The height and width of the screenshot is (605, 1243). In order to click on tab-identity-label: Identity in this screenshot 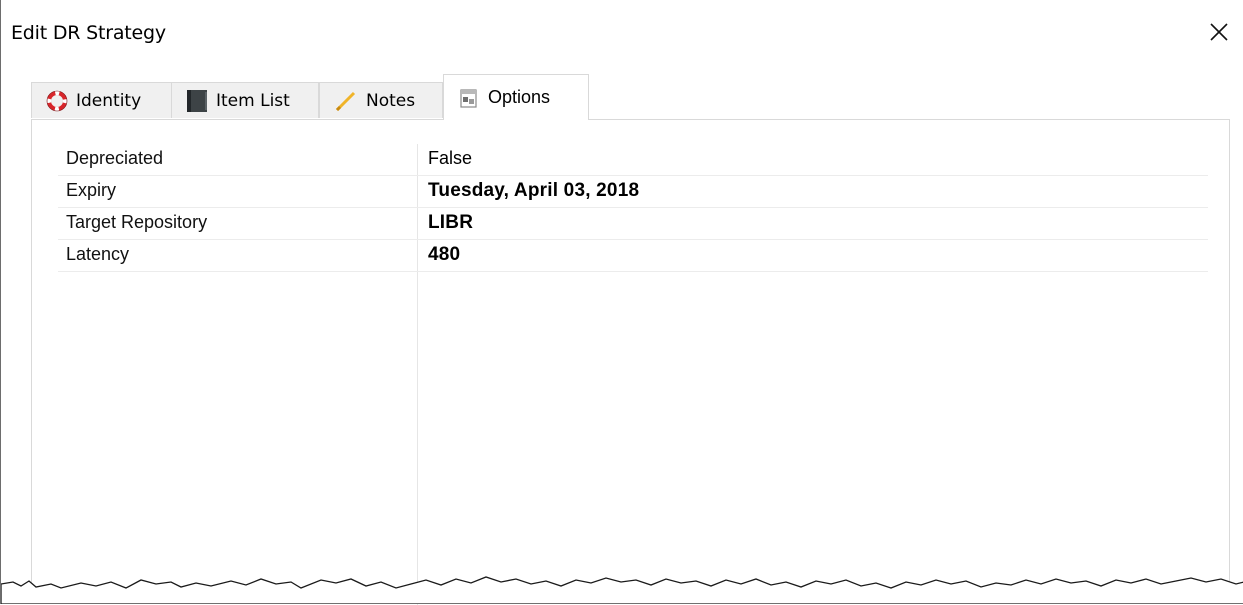, I will do `click(109, 100)`.